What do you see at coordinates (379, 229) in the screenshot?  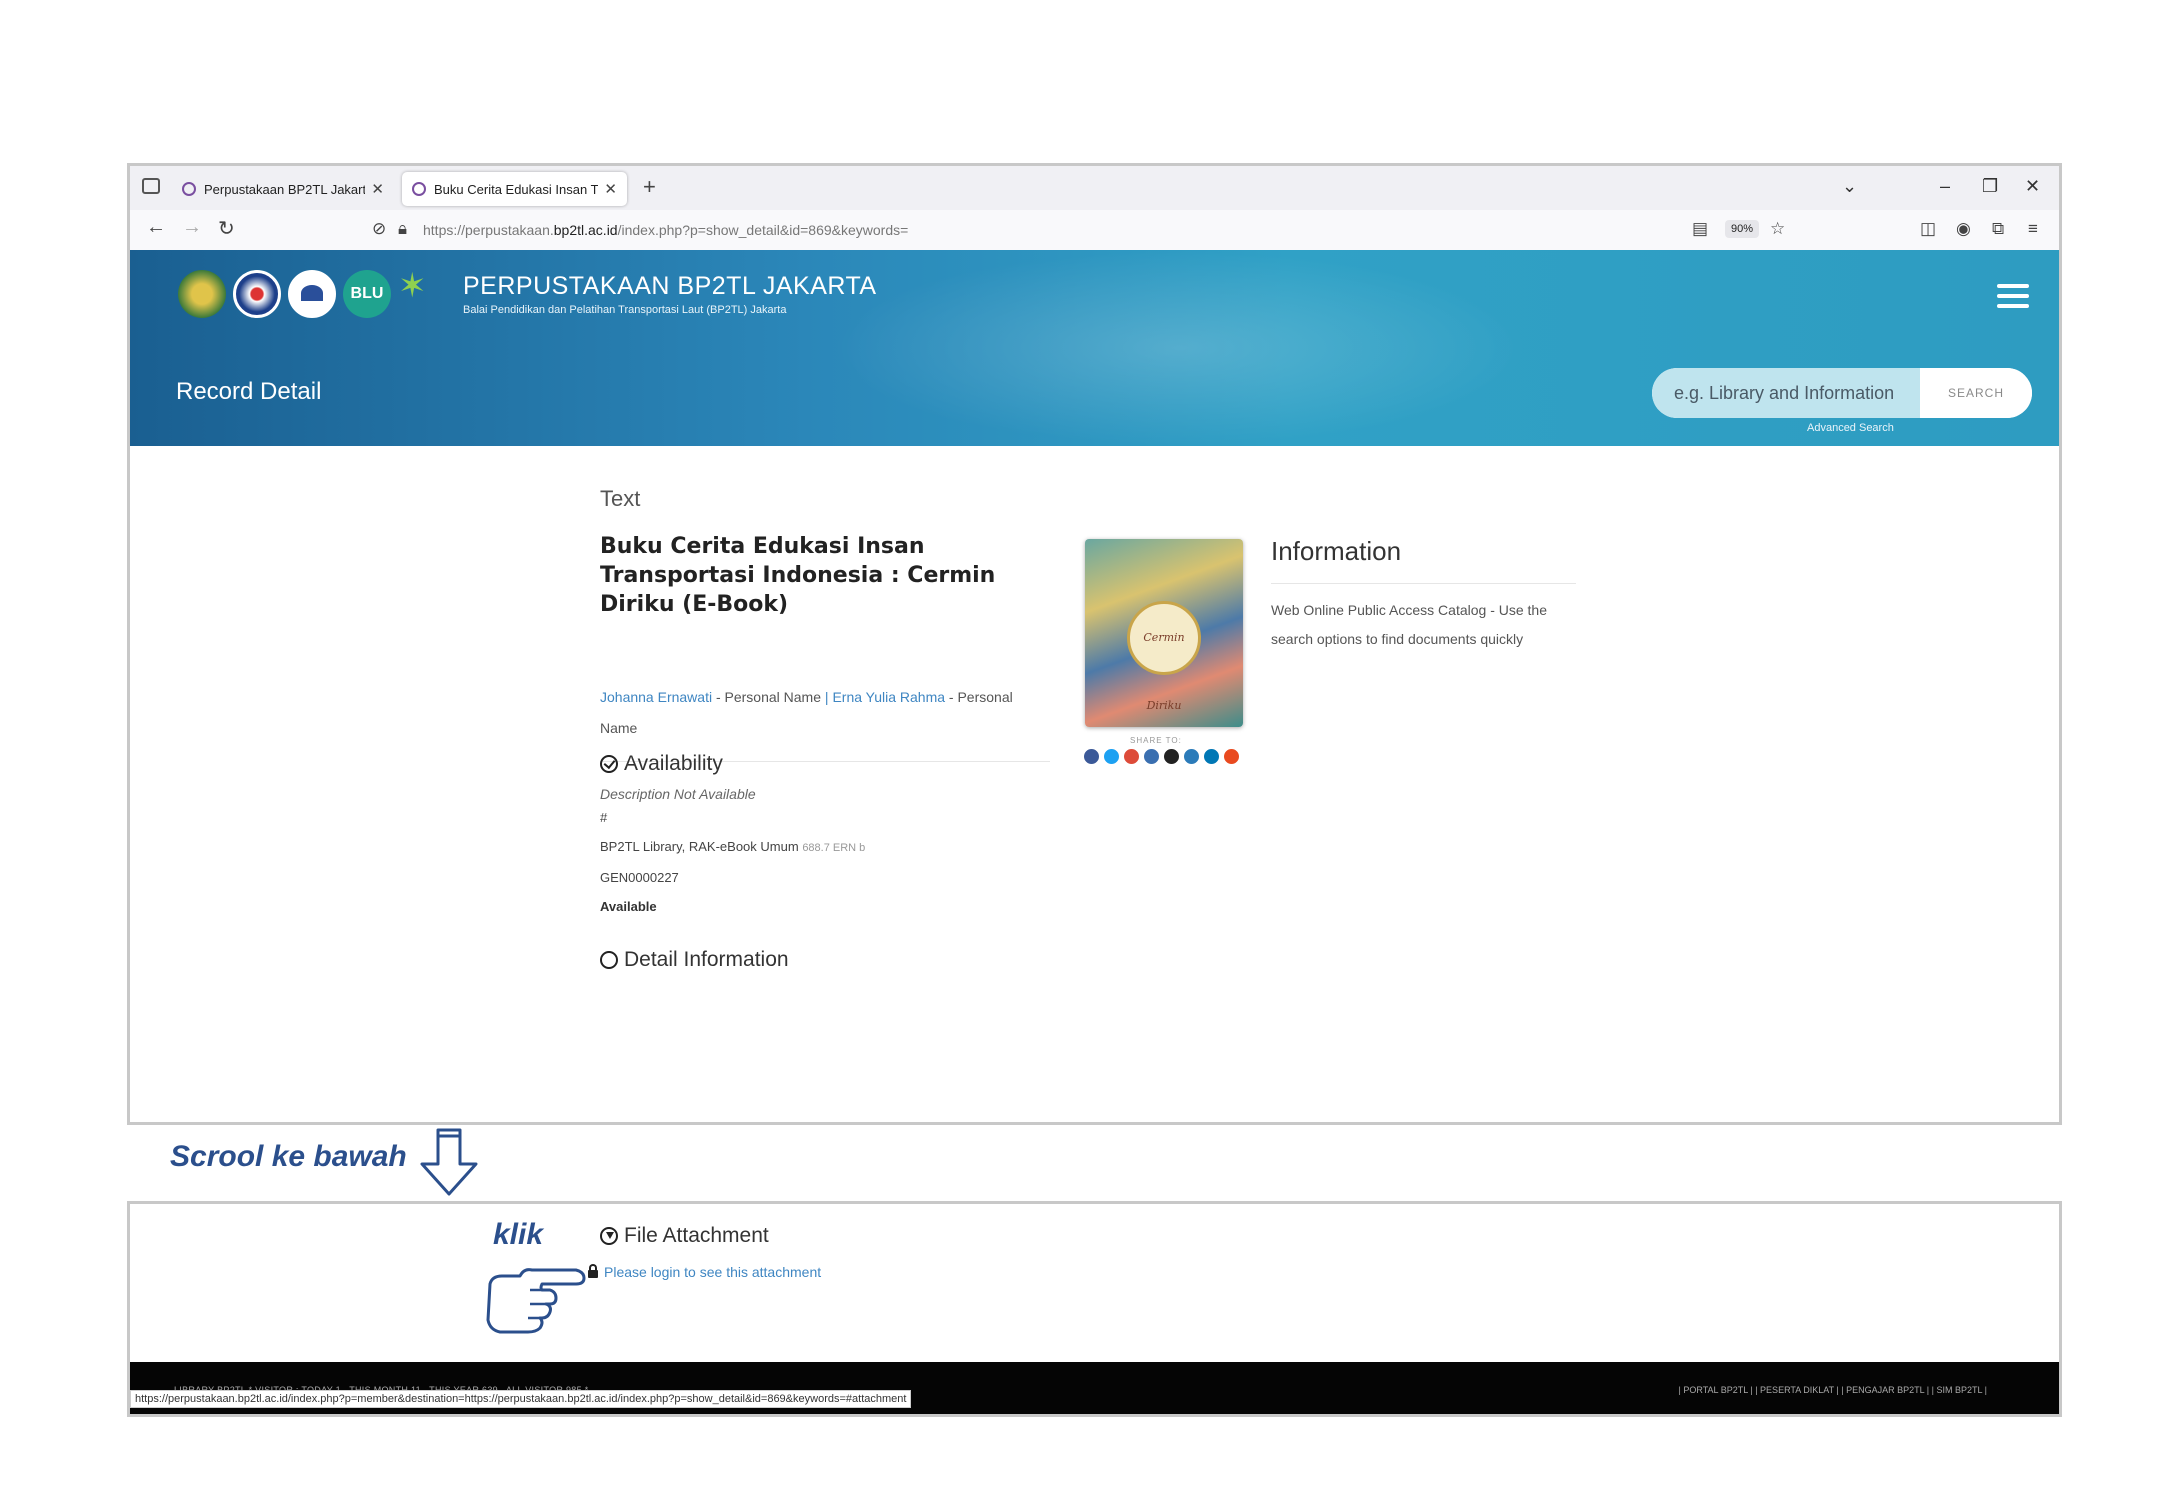 I see `tracking-protection-icon: ⊘` at bounding box center [379, 229].